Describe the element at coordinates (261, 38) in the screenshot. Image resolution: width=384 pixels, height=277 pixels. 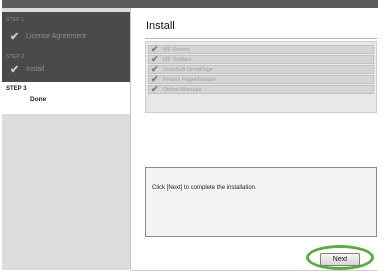
I see `title-divider` at that location.